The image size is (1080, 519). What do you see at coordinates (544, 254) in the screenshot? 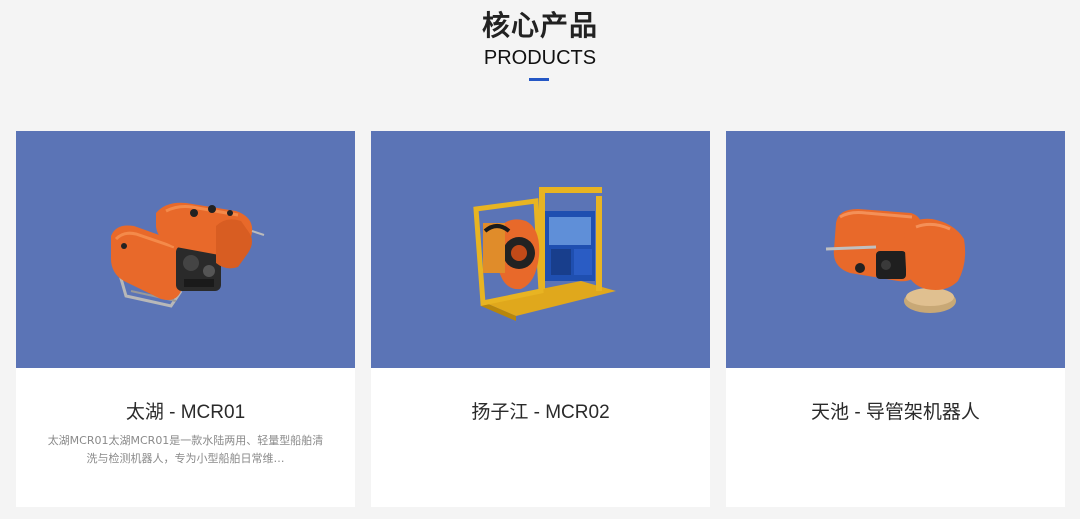
I see `hydraulic-robot-with-frame-icon` at bounding box center [544, 254].